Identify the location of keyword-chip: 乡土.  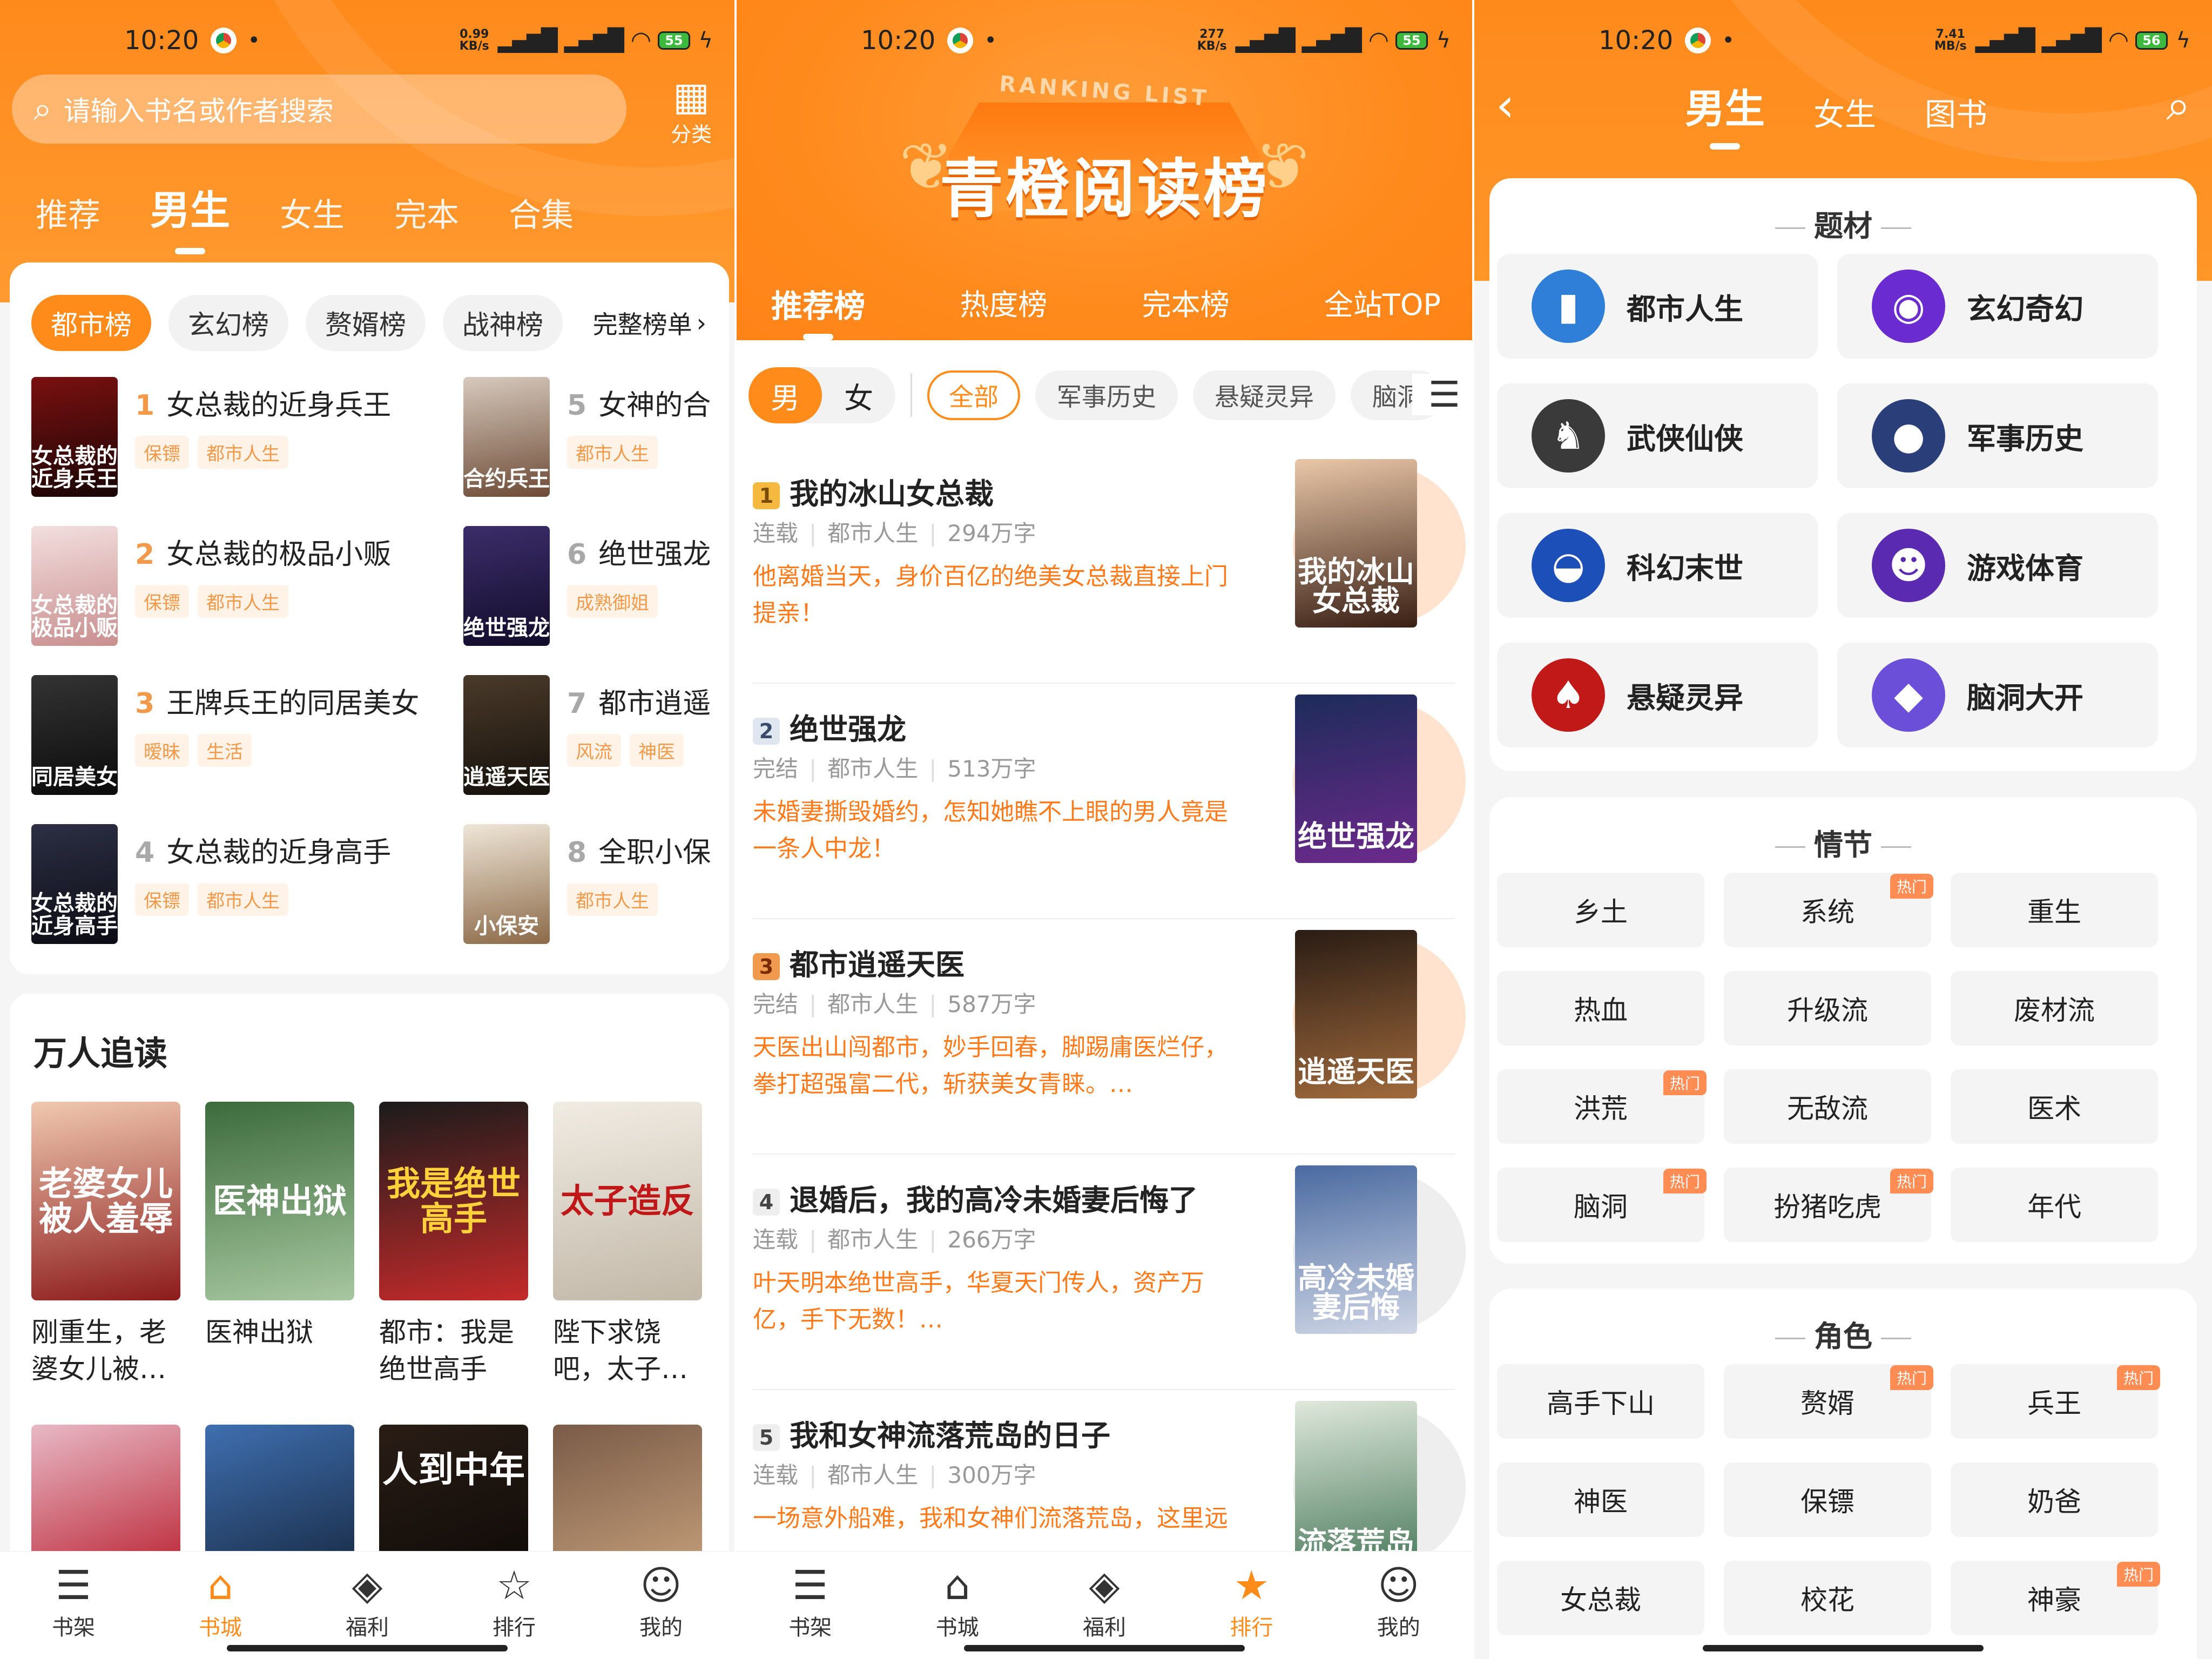
(1600, 910).